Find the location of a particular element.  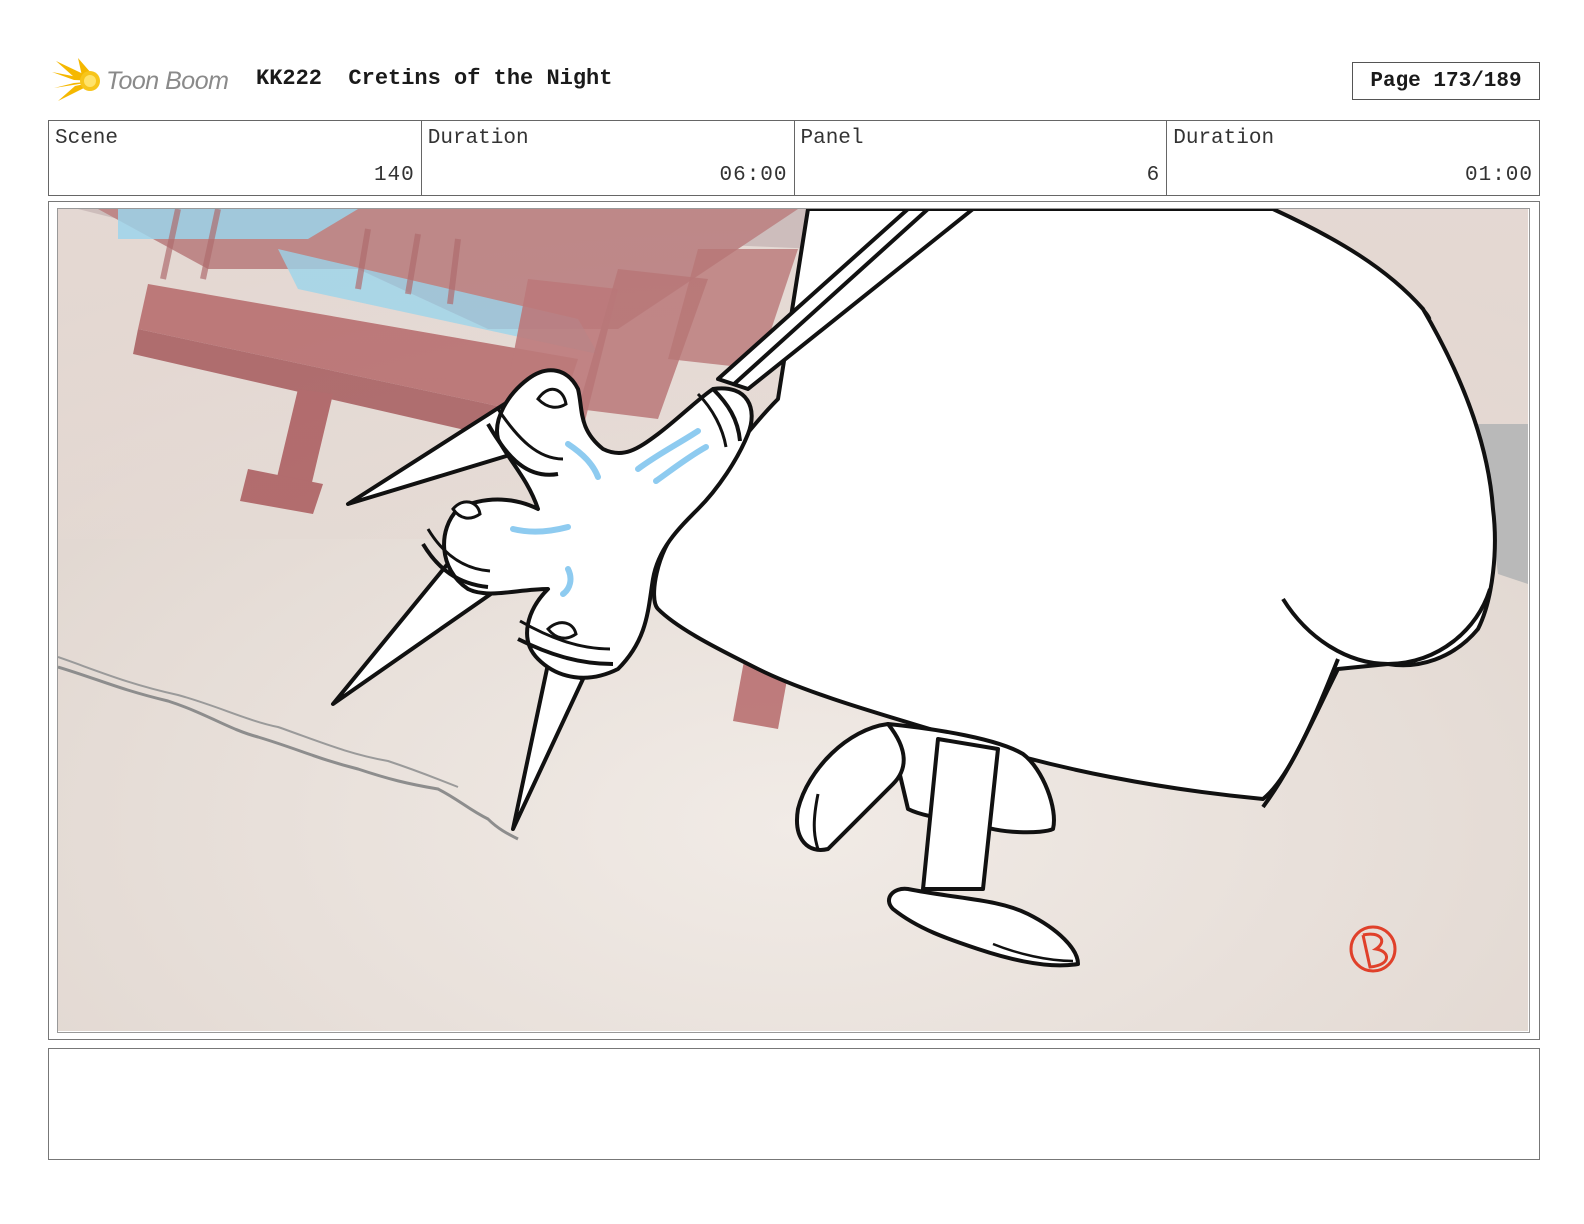

toon-boom-logo: Toon Boom is located at coordinates (140, 81).